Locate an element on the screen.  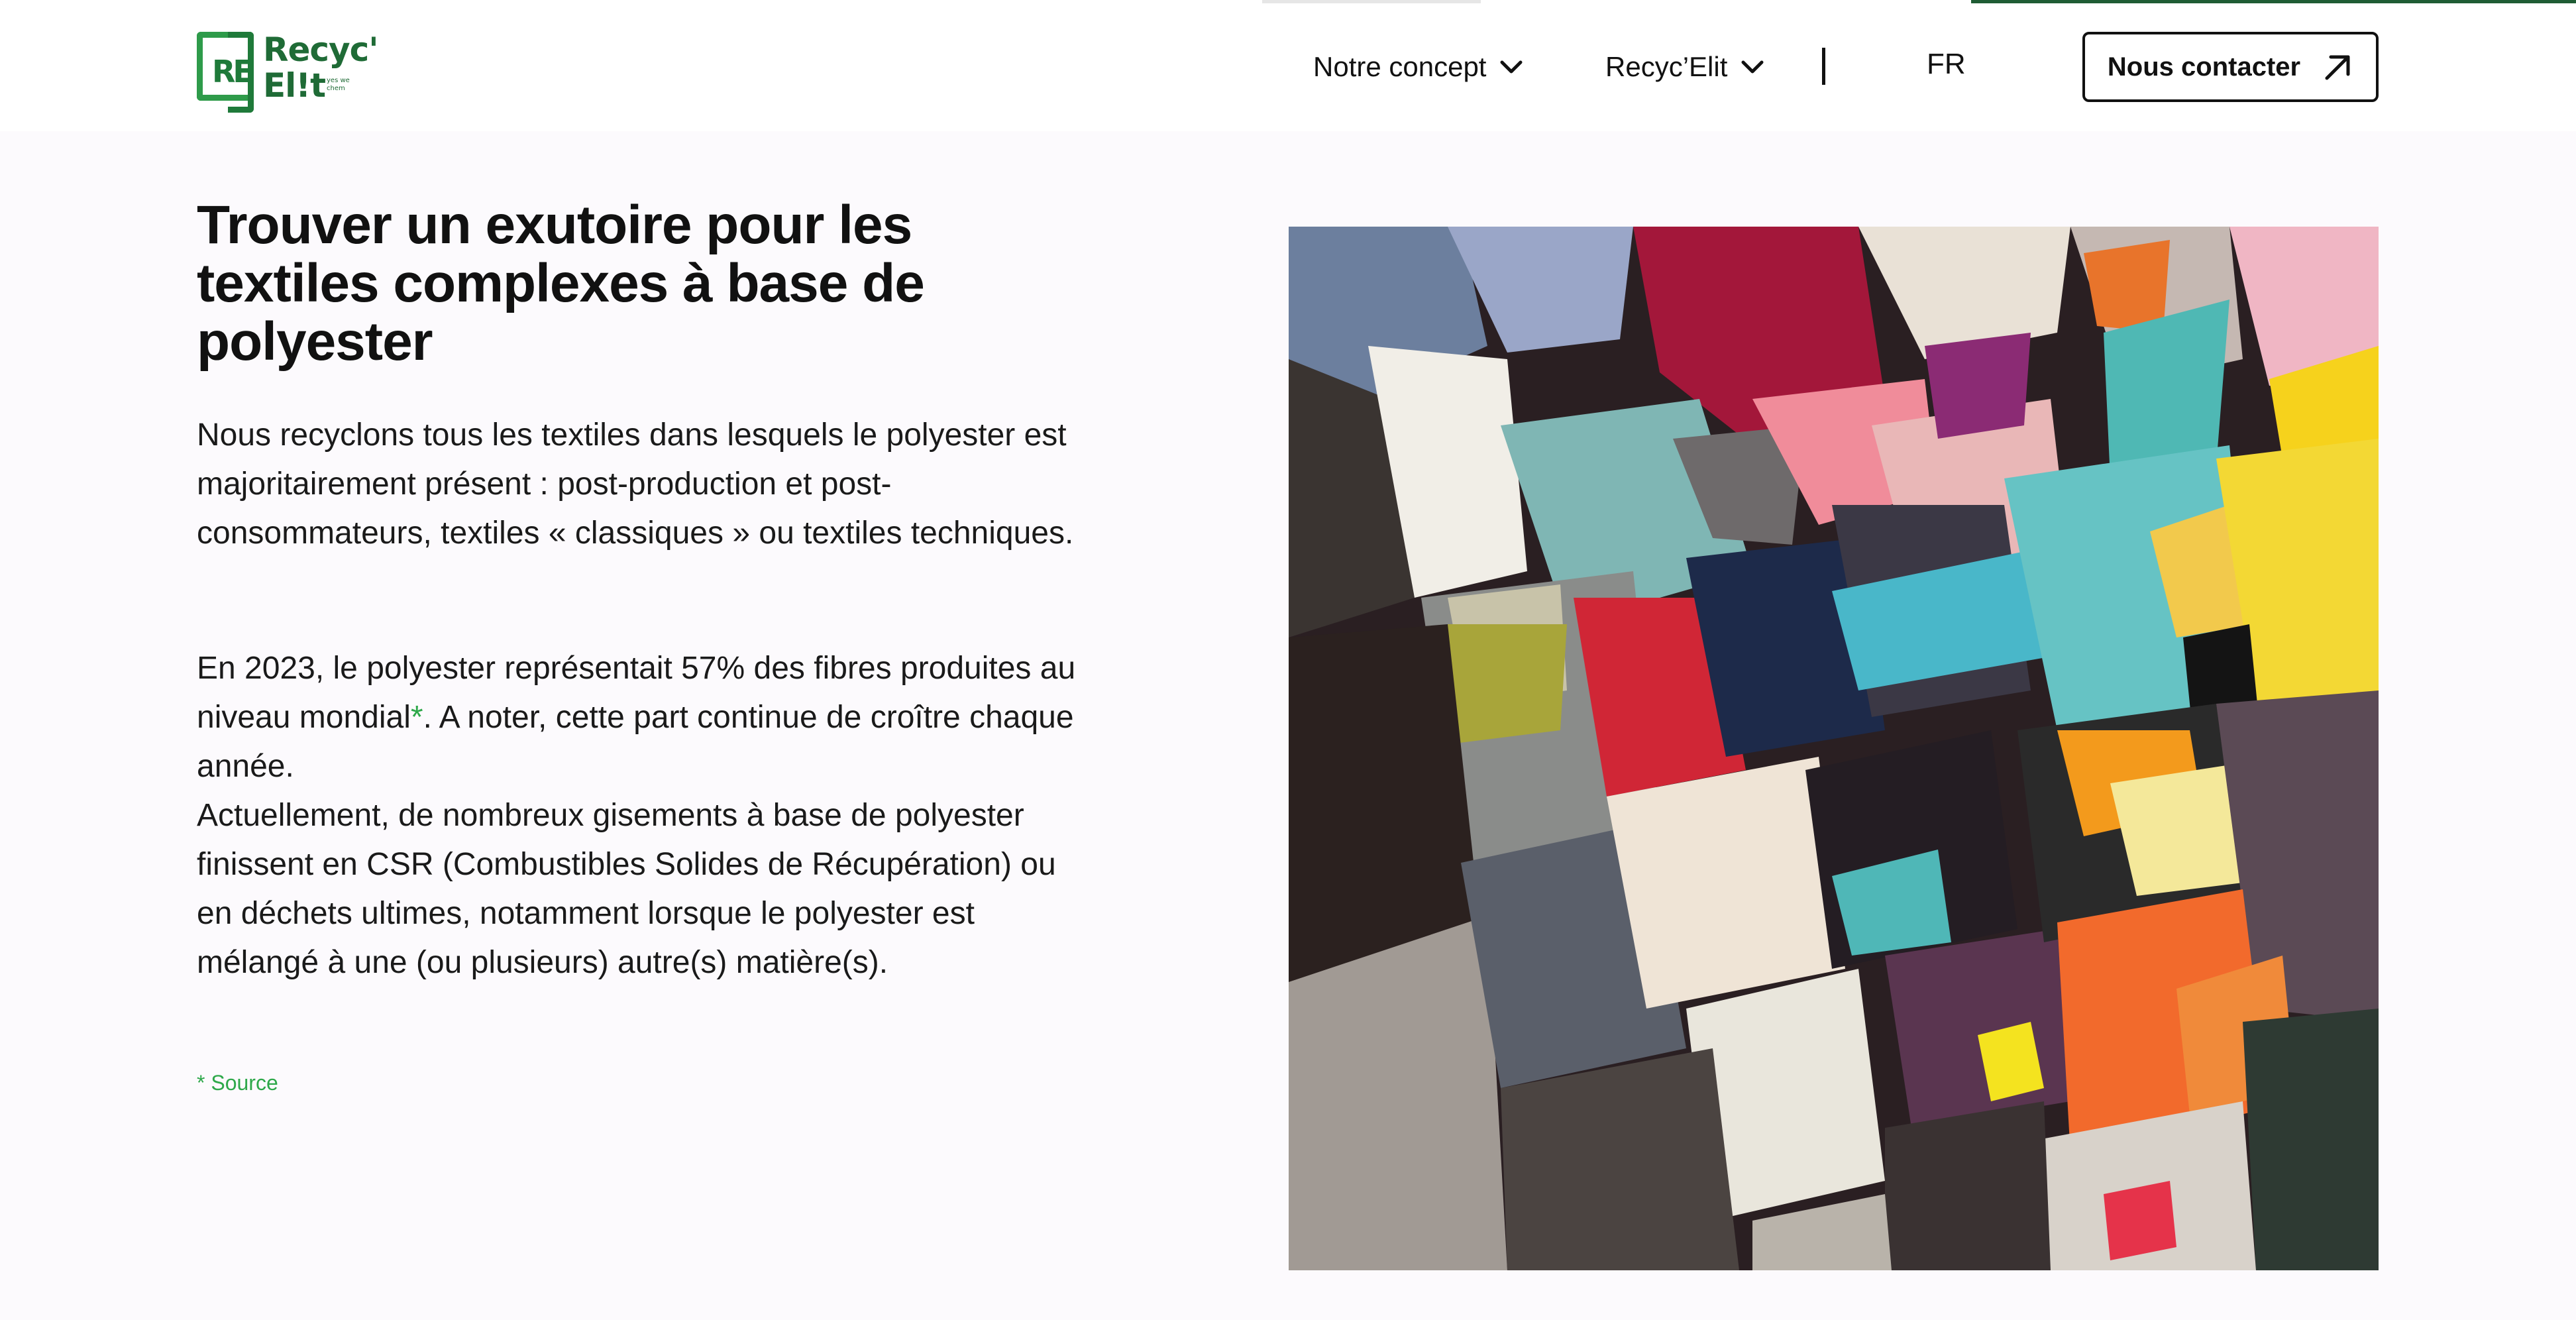
logo-mark-text: RE is located at coordinates (233, 71).